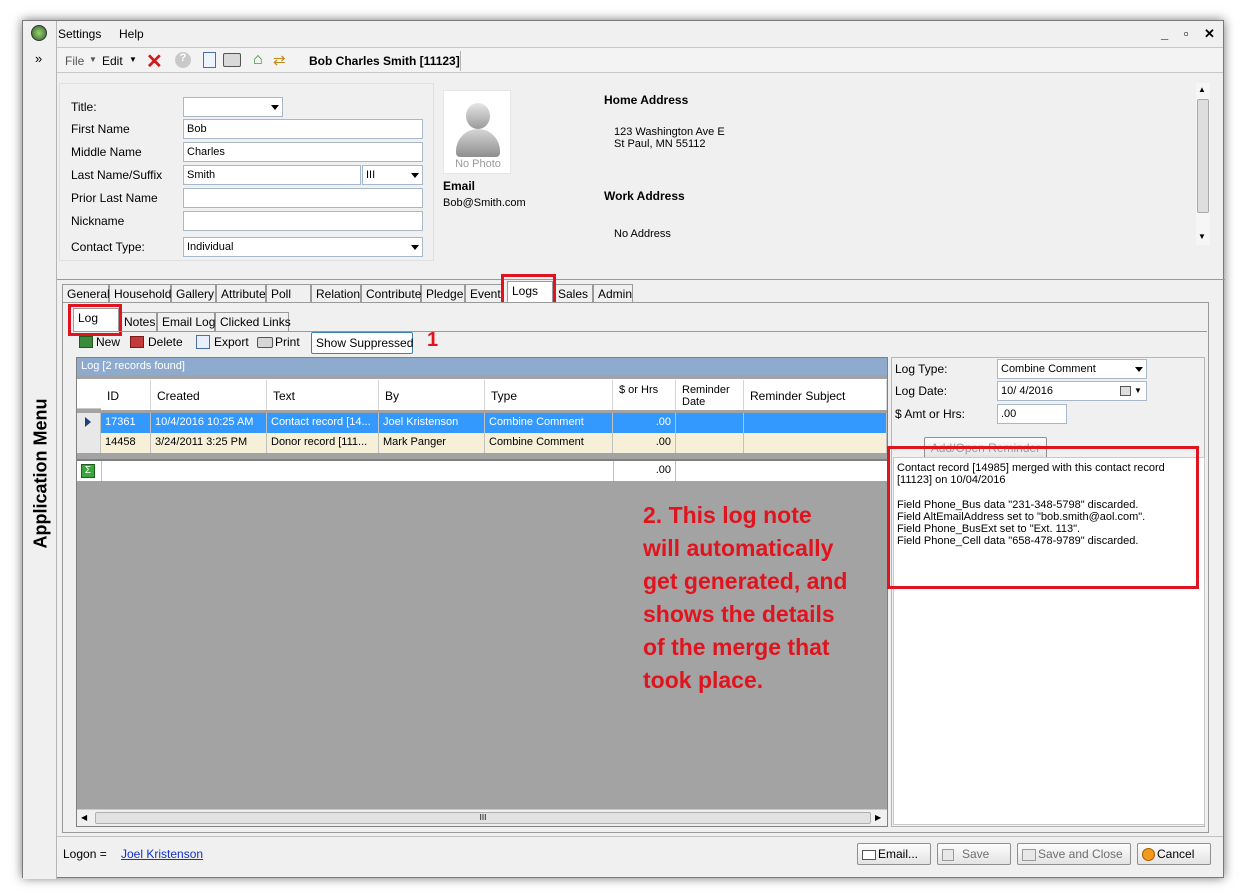 The height and width of the screenshot is (896, 1244). What do you see at coordinates (477, 132) in the screenshot?
I see `contact-photo: No Photo` at bounding box center [477, 132].